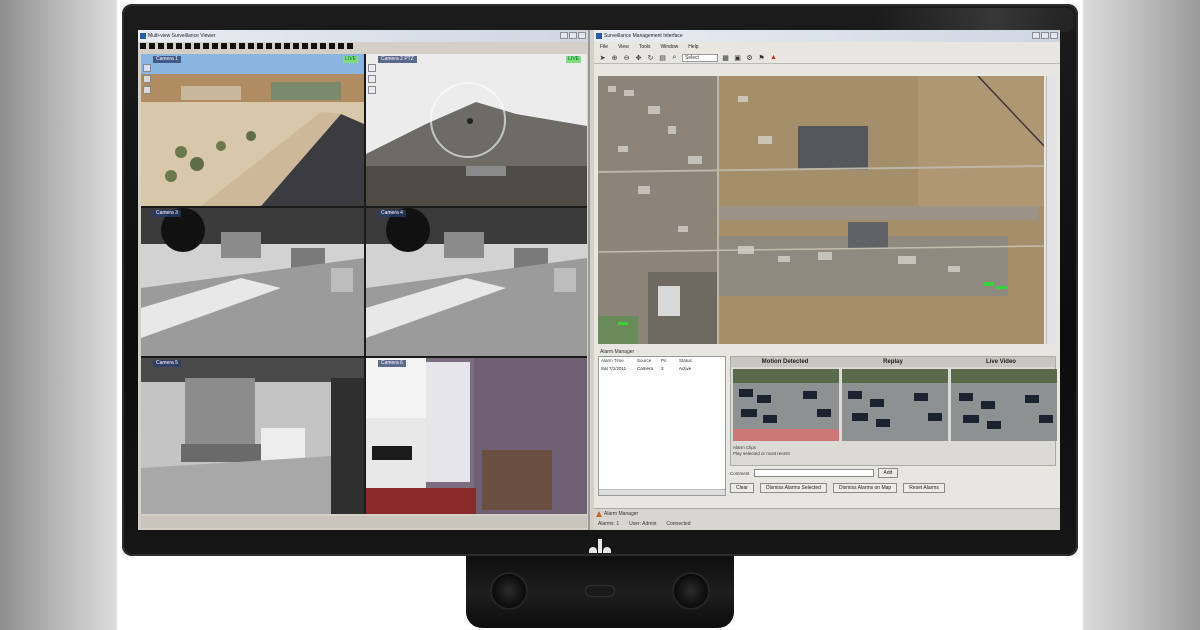 The image size is (1200, 630). I want to click on alarm-col-source: Source, so click(649, 361).